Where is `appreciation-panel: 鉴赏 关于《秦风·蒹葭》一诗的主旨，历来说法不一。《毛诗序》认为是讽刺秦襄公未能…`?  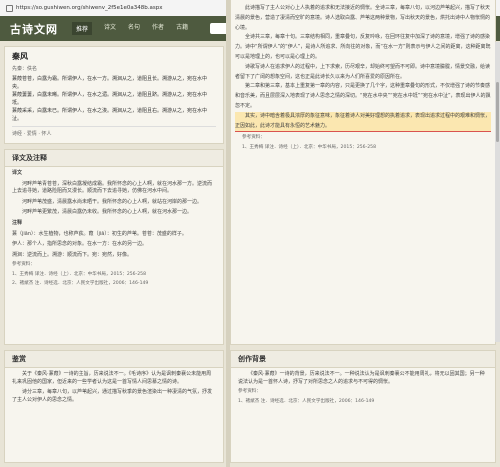
appreciation-panel: 鉴赏 关于《秦风·蒹葭》一诗的主旨，历来说法不一。《毛诗序》认为是讽刺秦襄公未能… is located at coordinates (114, 406).